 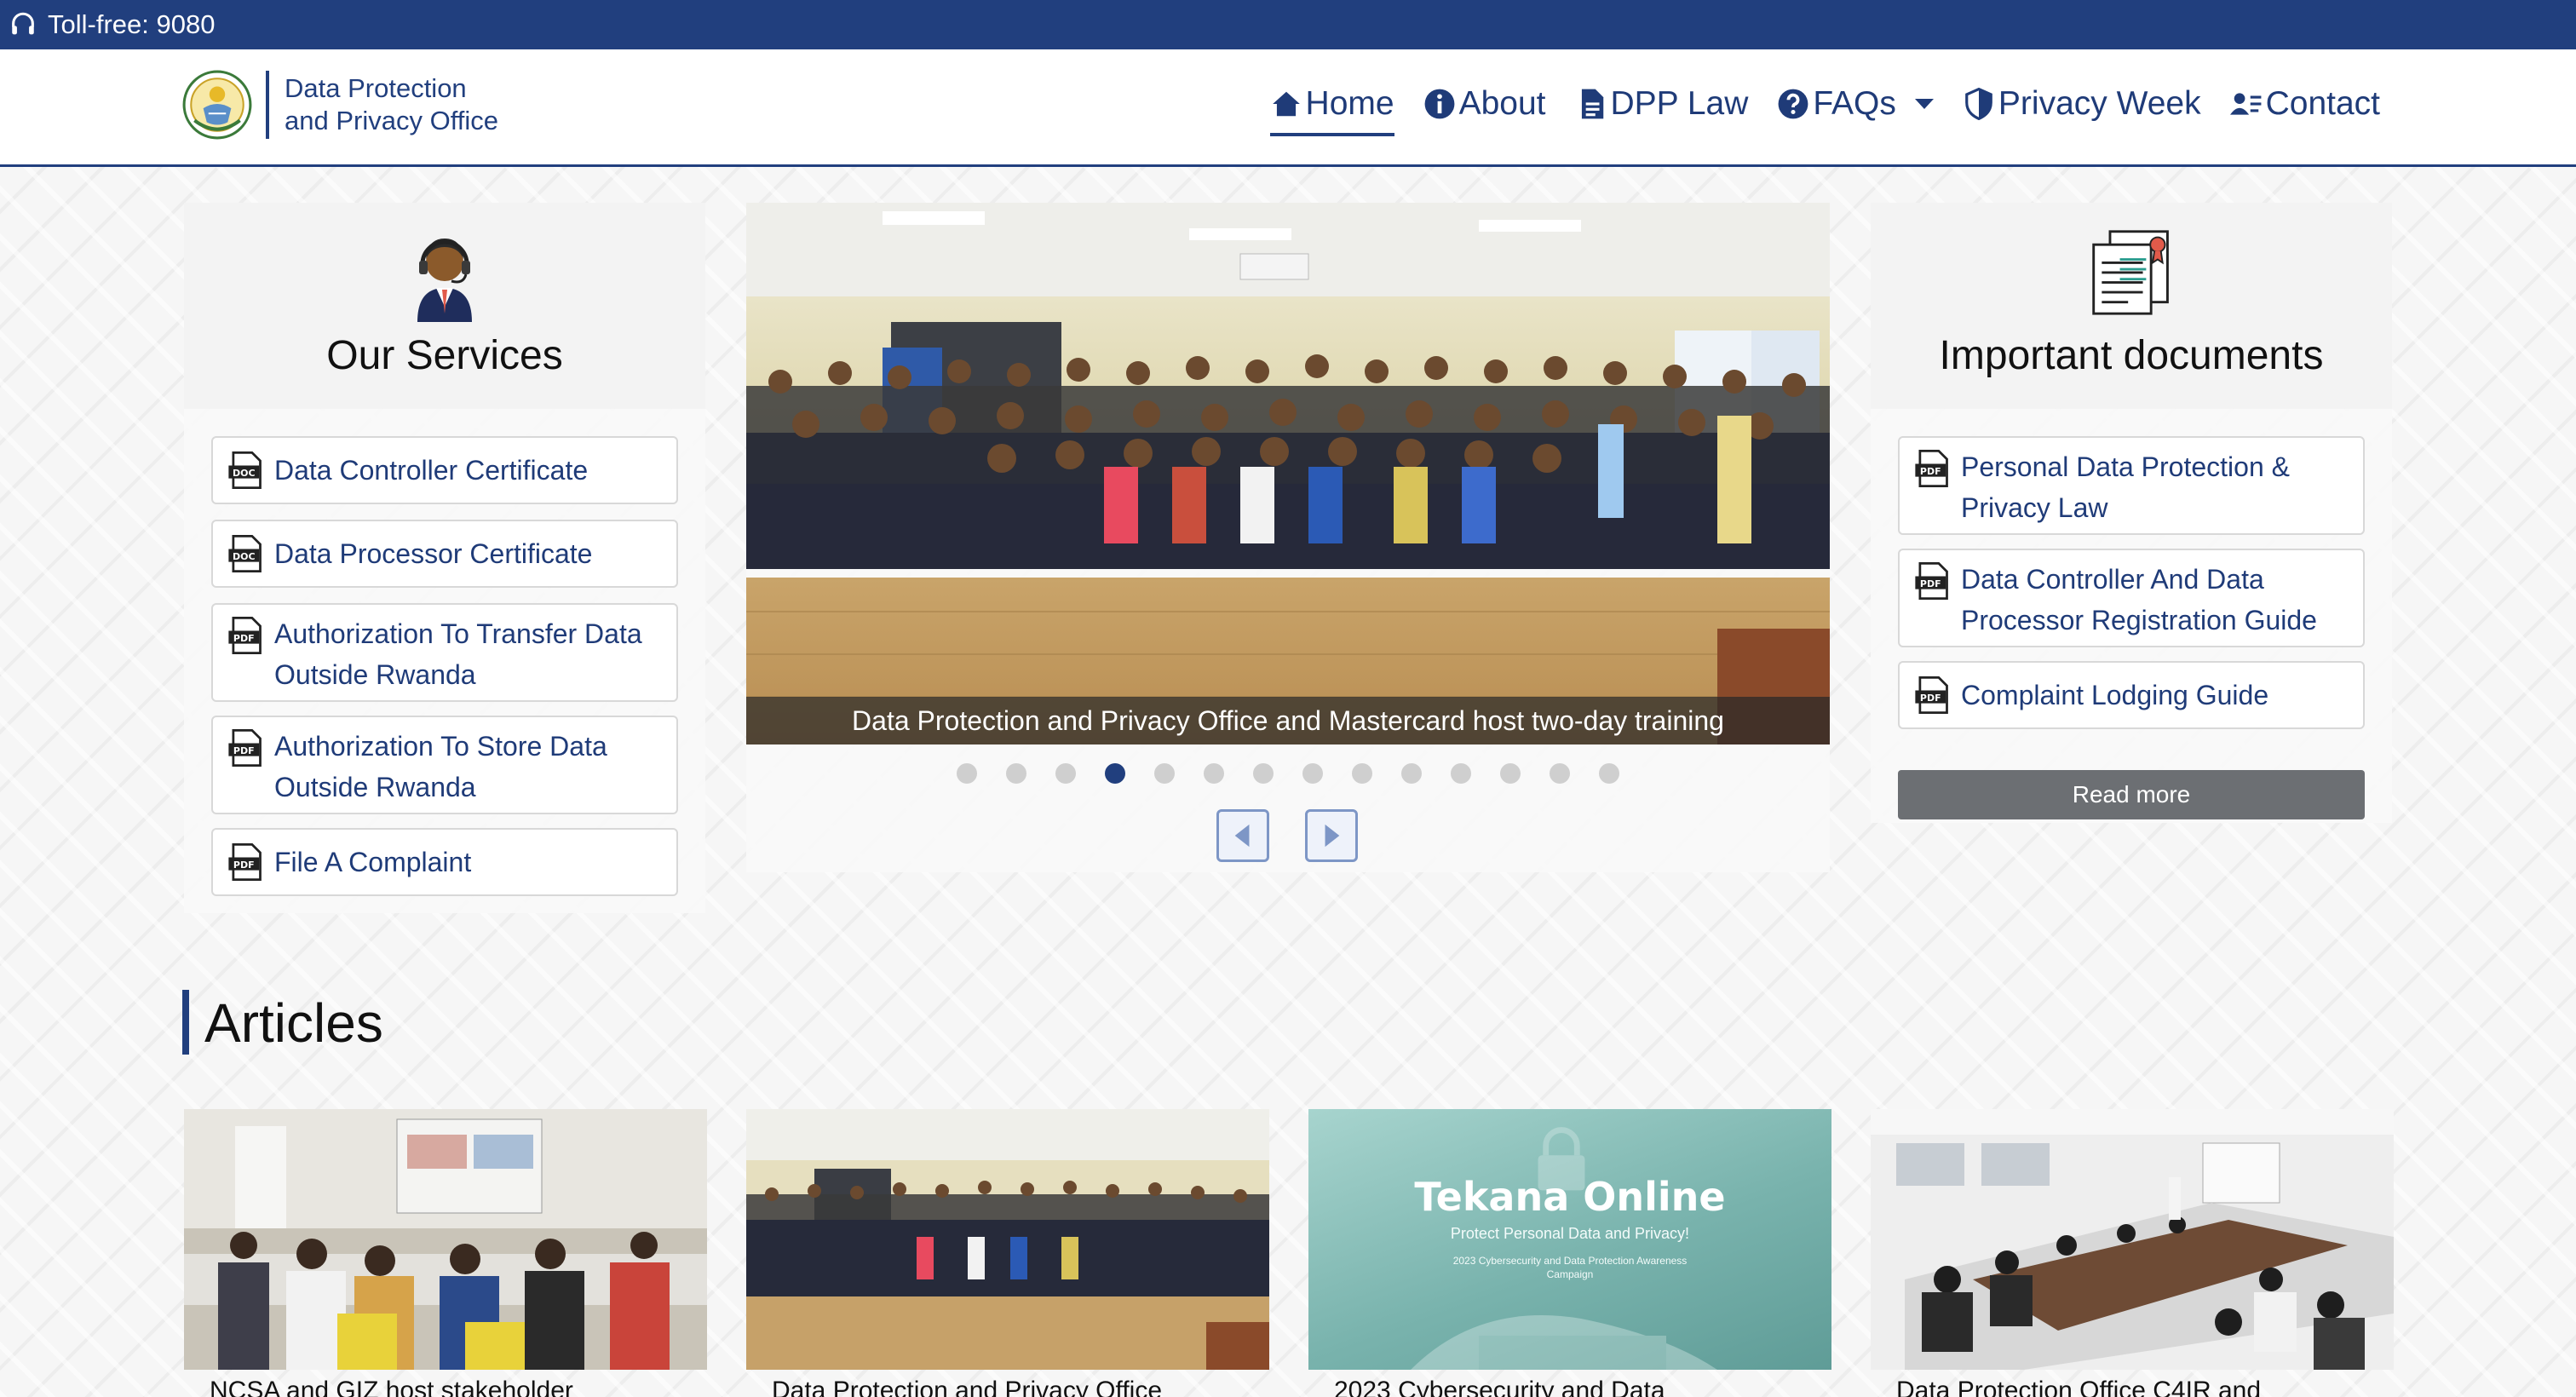 What do you see at coordinates (445, 281) in the screenshot?
I see `support-agent-icon` at bounding box center [445, 281].